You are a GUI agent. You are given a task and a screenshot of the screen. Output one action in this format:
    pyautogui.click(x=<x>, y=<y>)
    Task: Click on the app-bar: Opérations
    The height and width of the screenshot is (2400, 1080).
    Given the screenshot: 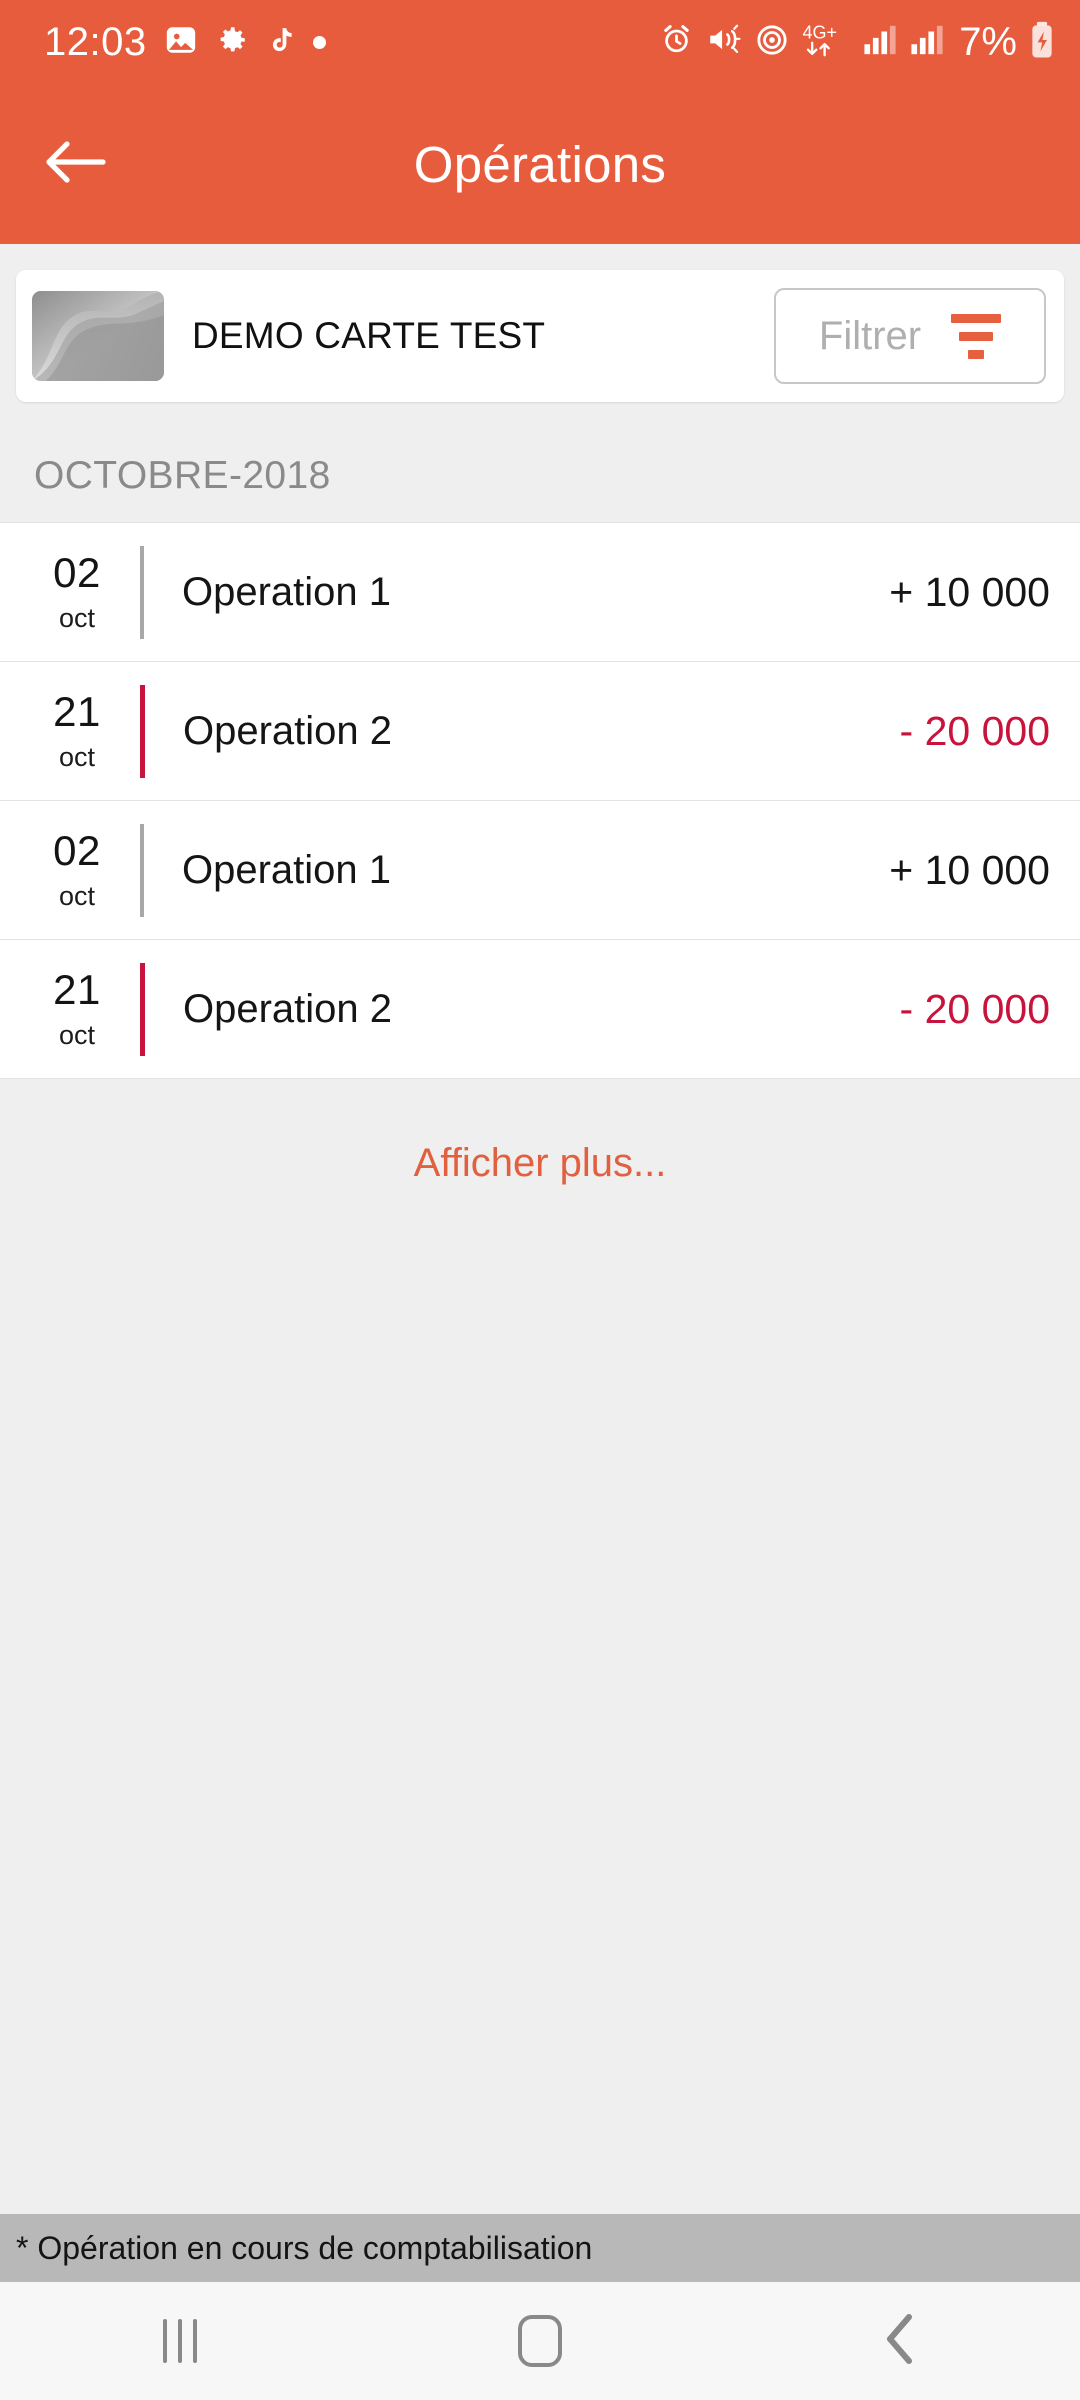 What is the action you would take?
    pyautogui.click(x=540, y=164)
    